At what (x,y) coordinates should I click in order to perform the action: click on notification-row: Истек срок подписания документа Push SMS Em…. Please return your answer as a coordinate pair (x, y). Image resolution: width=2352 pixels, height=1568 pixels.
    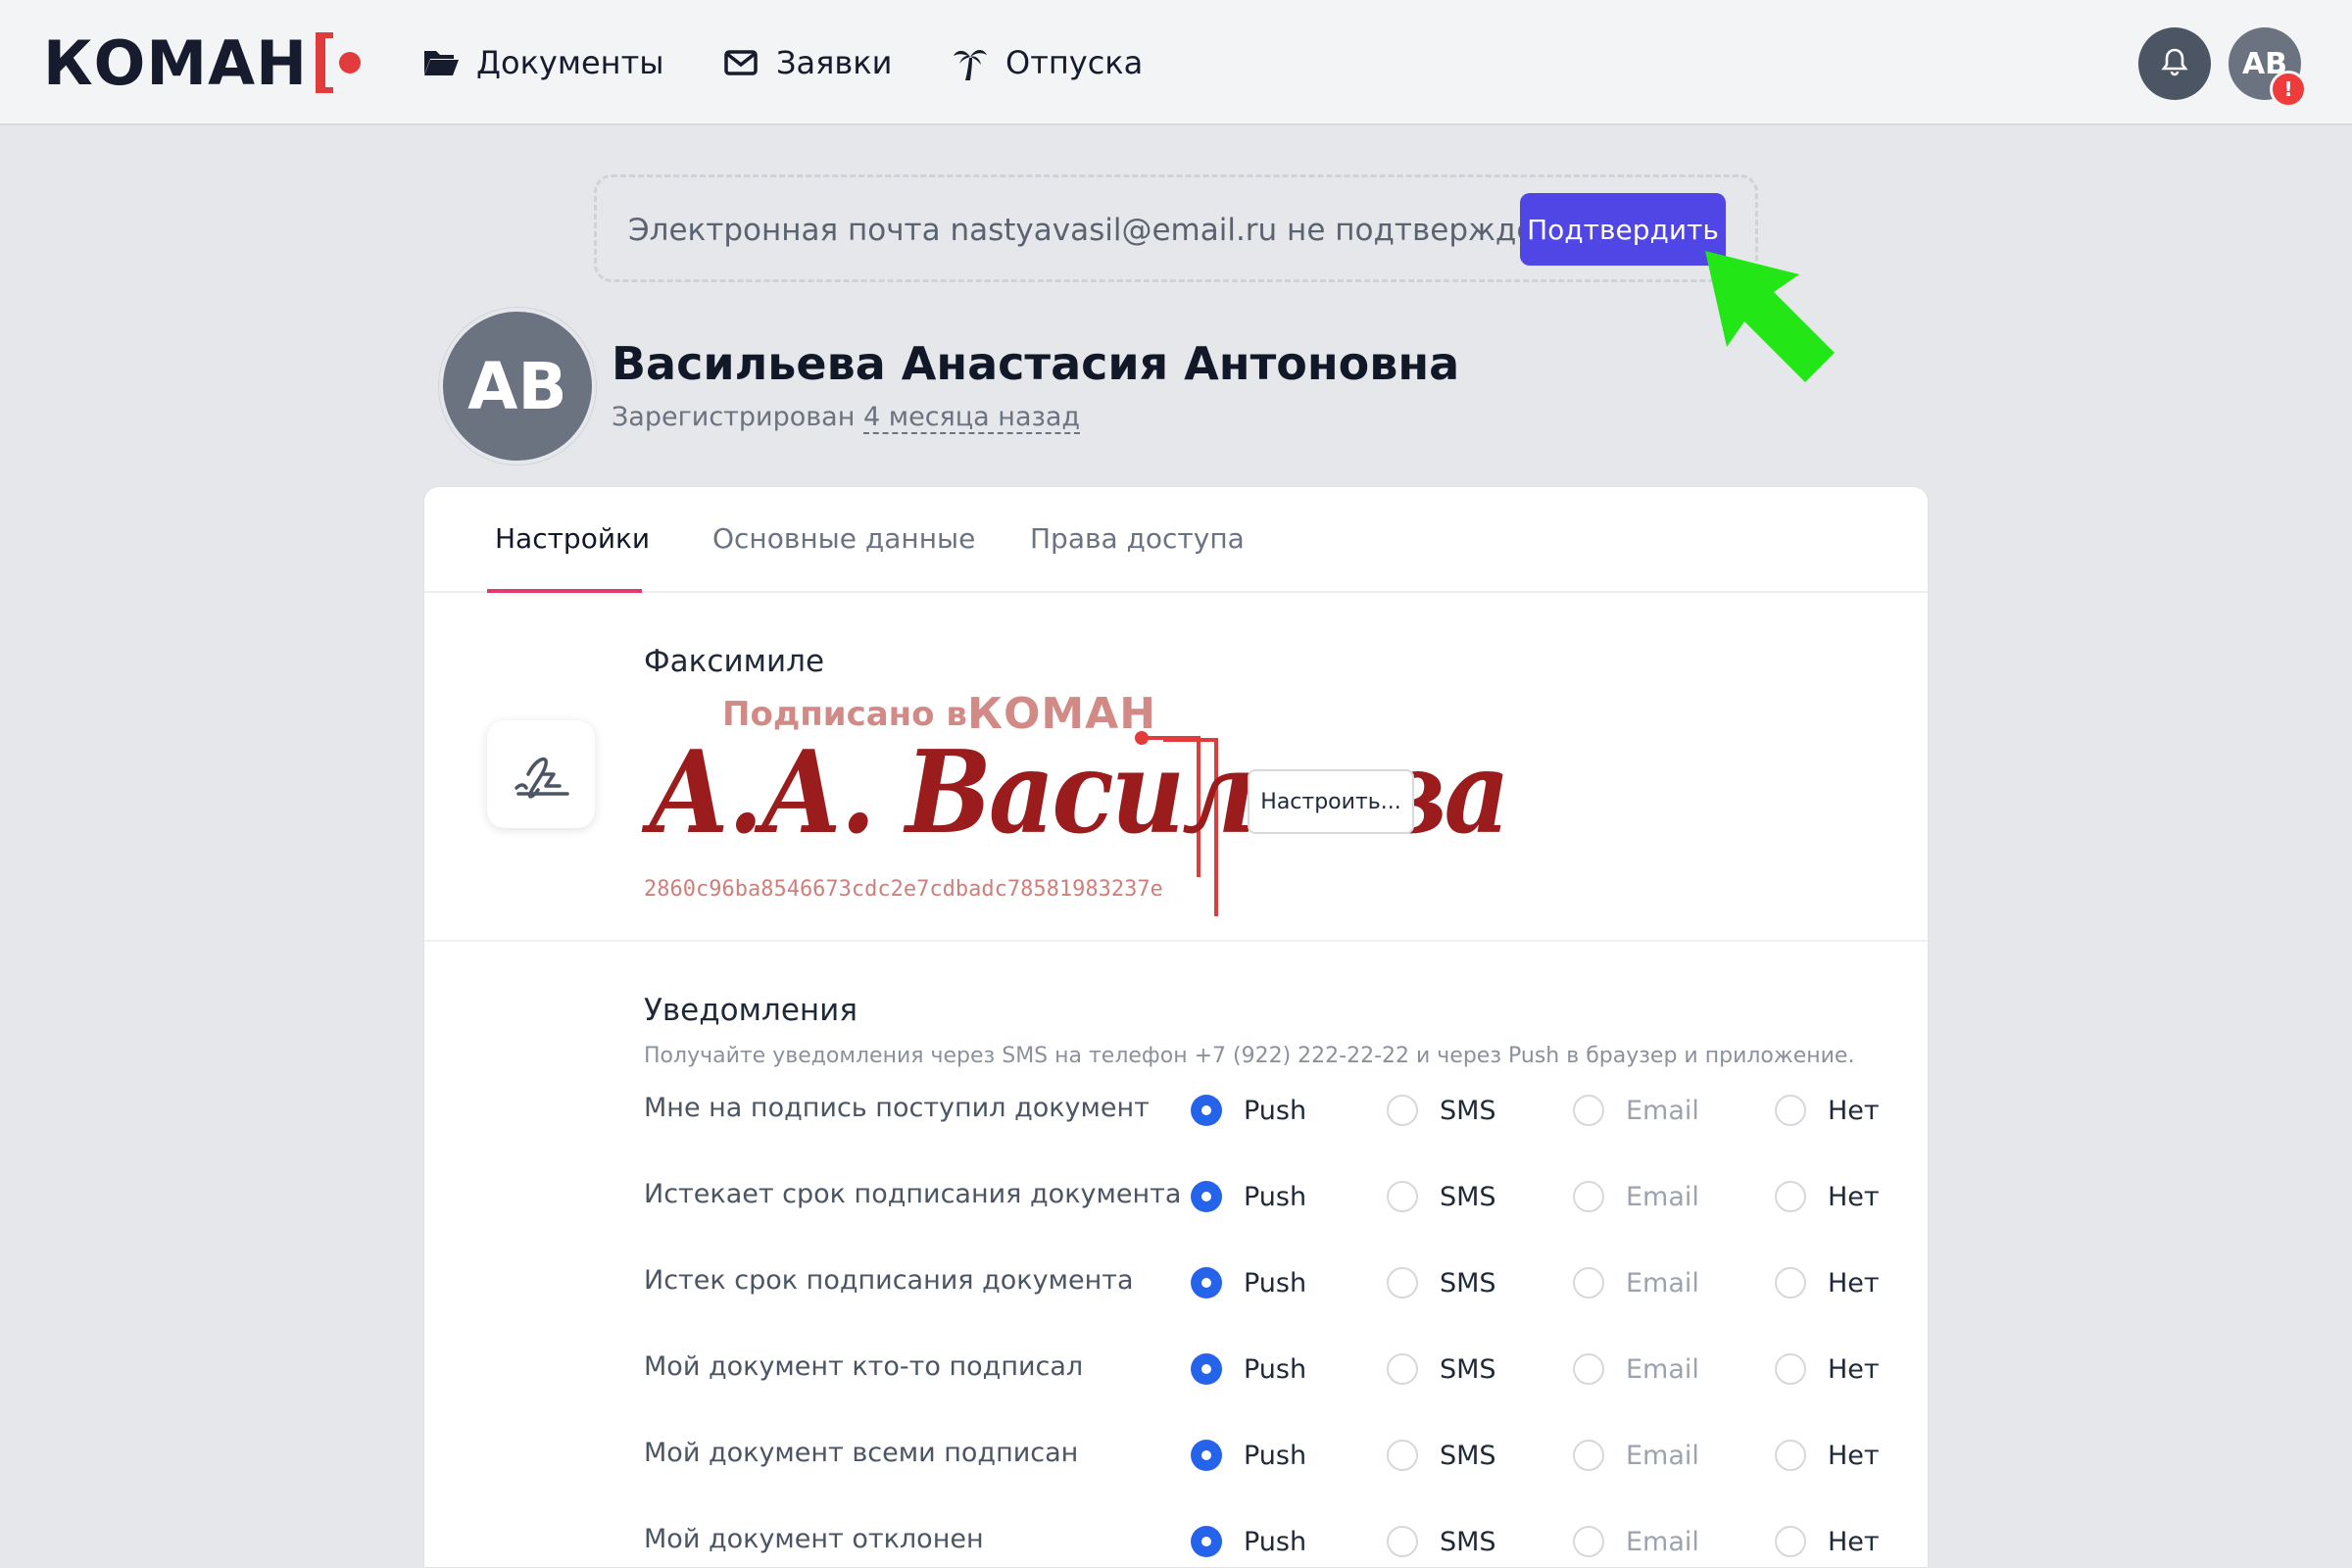
    Looking at the image, I should click on (1262, 1282).